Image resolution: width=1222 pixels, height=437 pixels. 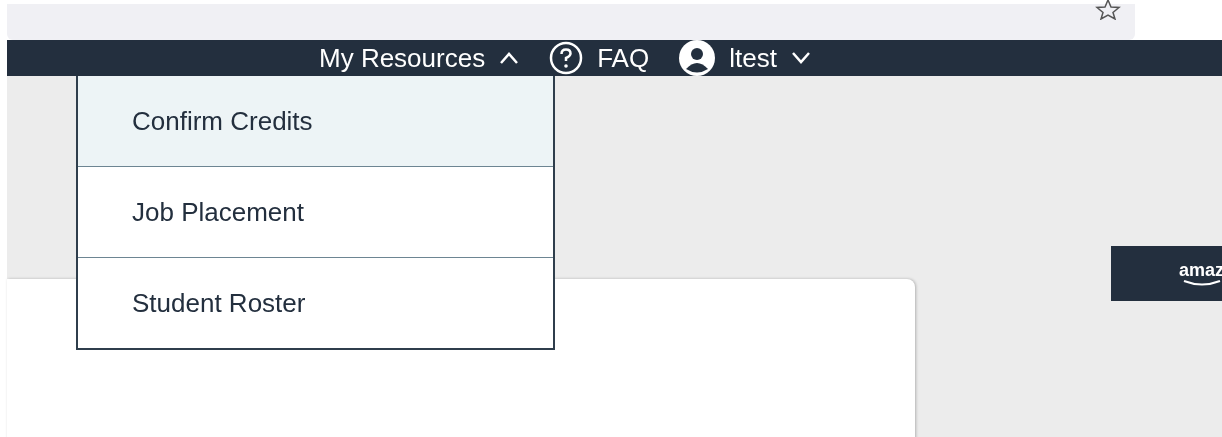 What do you see at coordinates (745, 58) in the screenshot?
I see `user-menu: ltest` at bounding box center [745, 58].